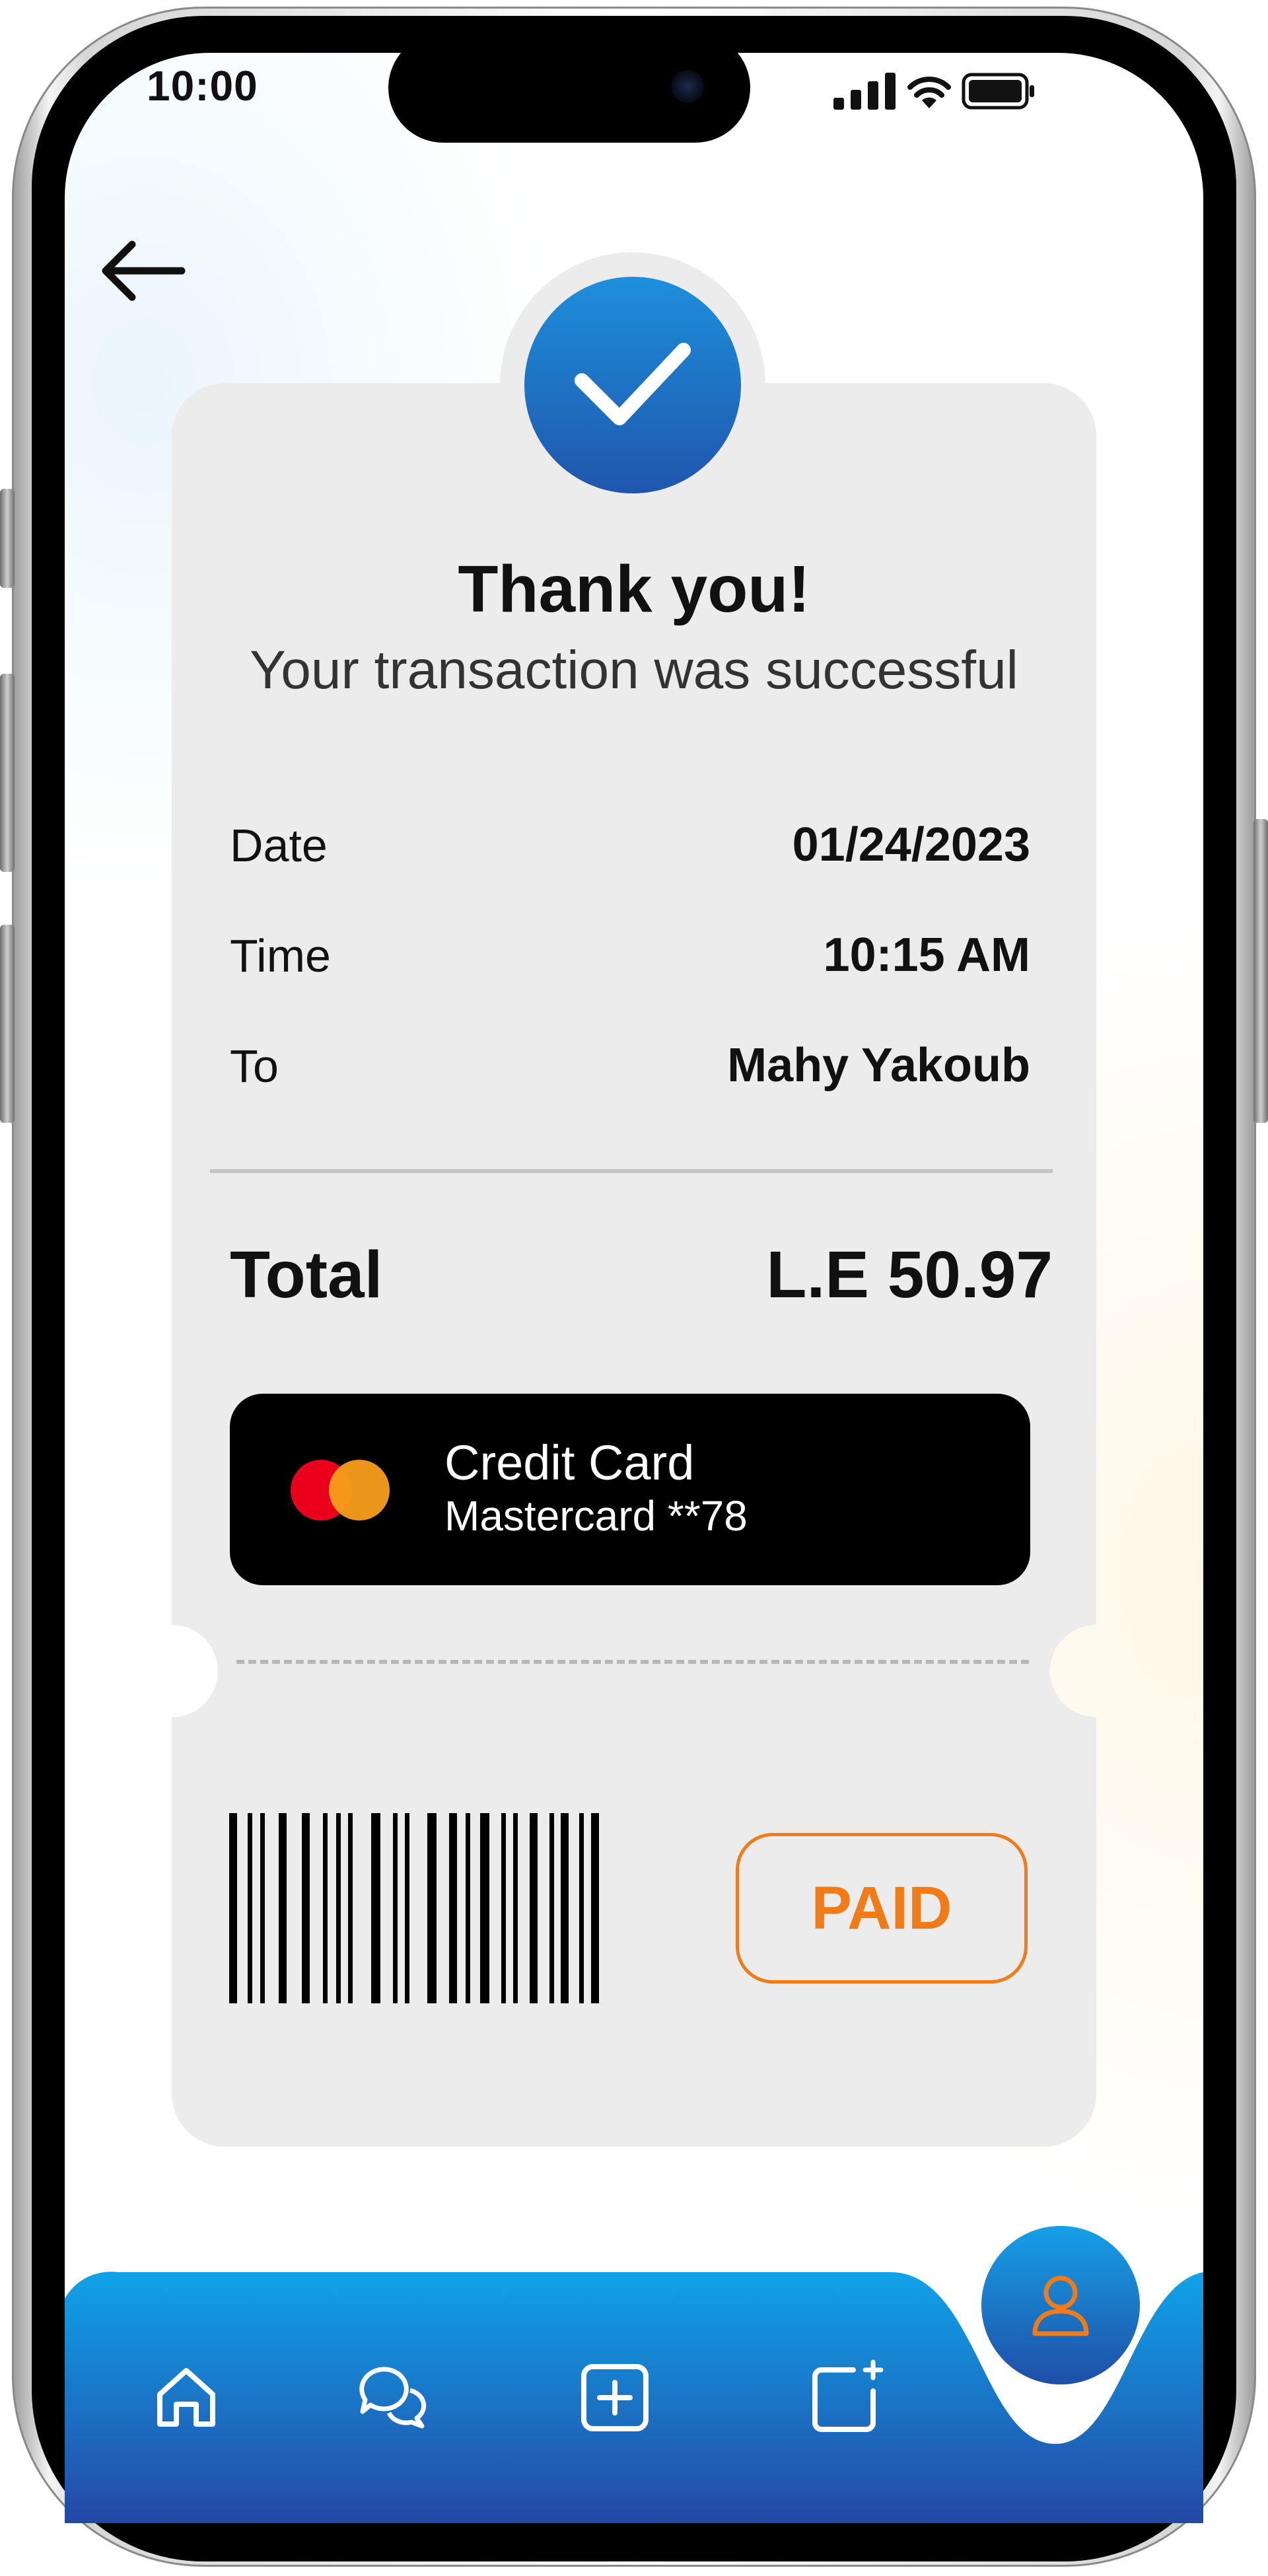 The image size is (1268, 2576). Describe the element at coordinates (926, 956) in the screenshot. I see `time-value: 10:15 AM` at that location.